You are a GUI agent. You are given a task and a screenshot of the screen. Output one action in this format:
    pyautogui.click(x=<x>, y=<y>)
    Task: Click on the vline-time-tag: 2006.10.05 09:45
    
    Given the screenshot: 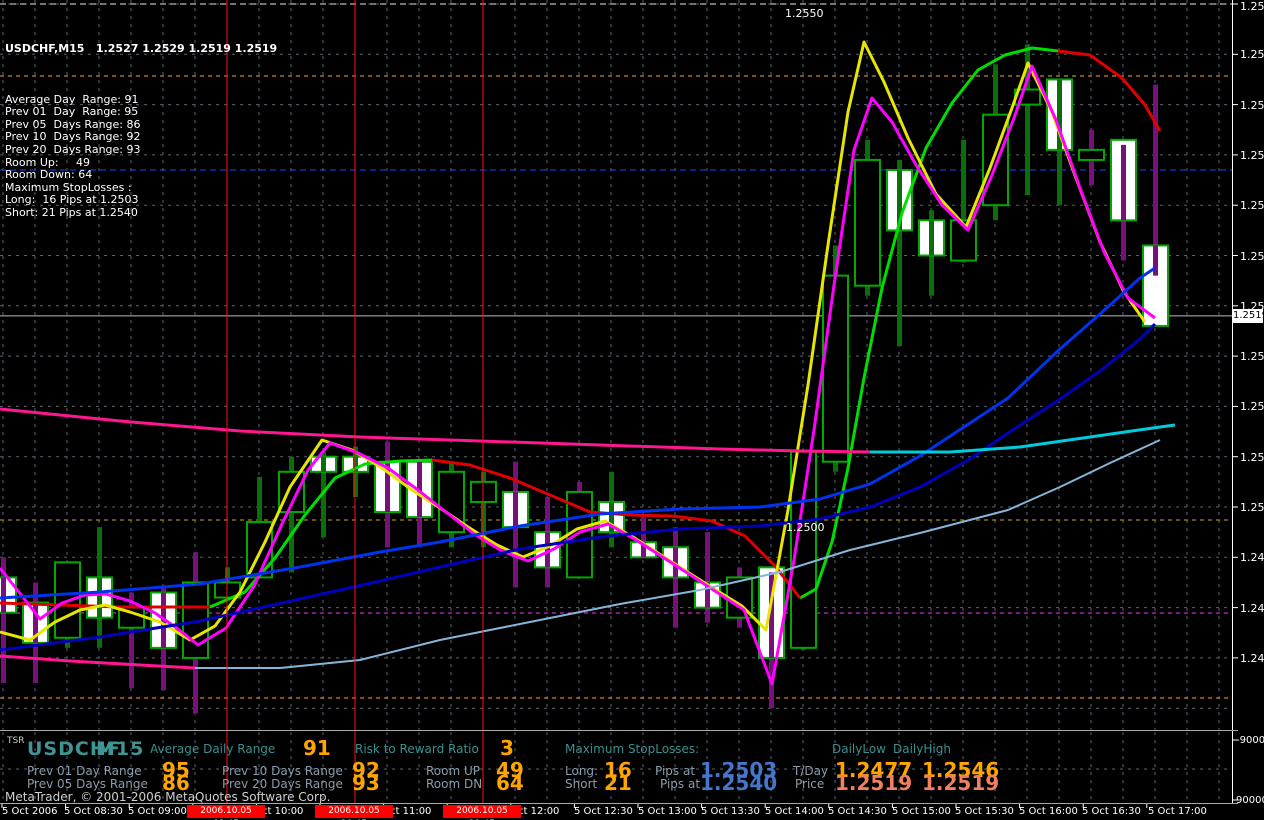 What is the action you would take?
    pyautogui.click(x=226, y=812)
    